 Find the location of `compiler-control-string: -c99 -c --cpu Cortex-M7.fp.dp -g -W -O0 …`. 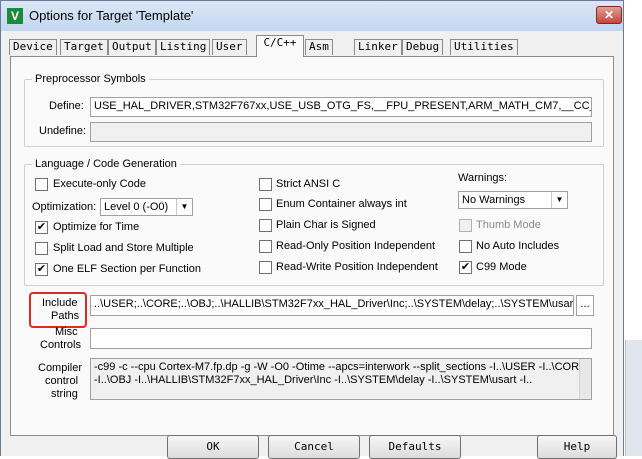

compiler-control-string: -c99 -c --cpu Cortex-M7.fp.dp -g -W -O0 … is located at coordinates (341, 379).